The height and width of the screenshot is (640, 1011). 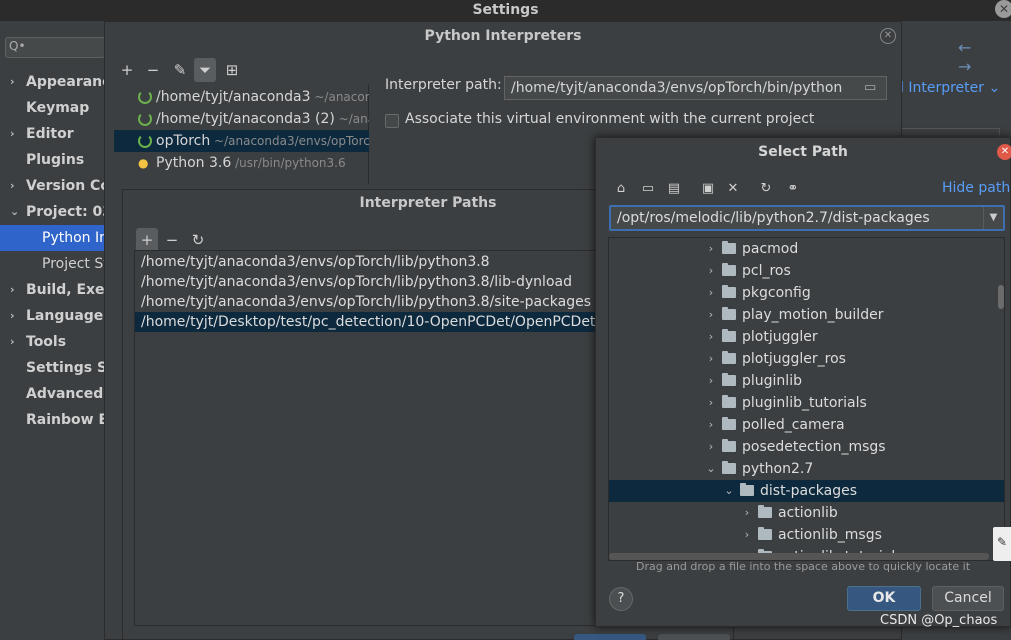 I want to click on tree-node: › plotjuggler, so click(x=806, y=337).